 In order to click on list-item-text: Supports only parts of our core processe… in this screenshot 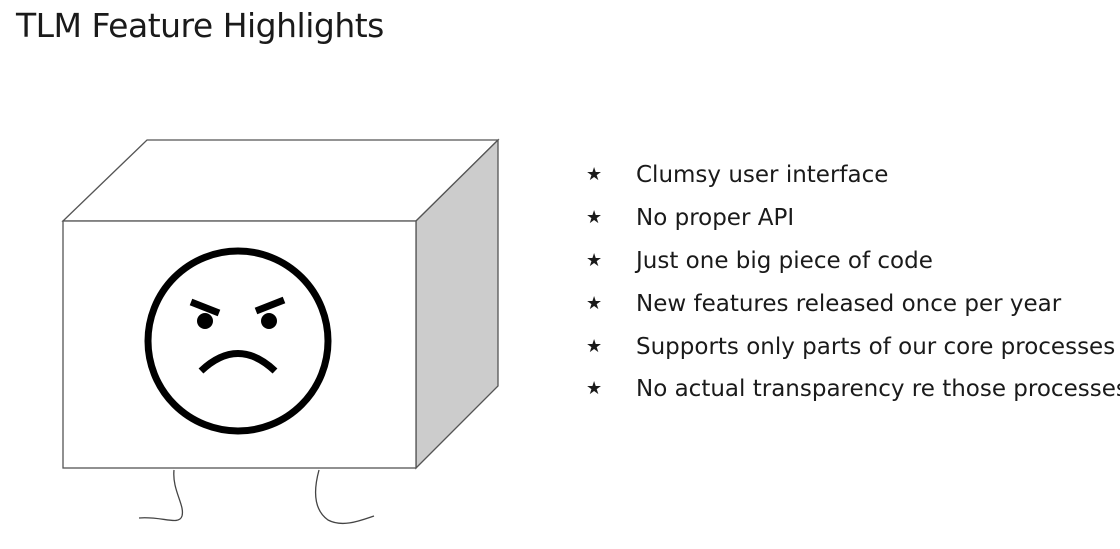, I will do `click(876, 346)`.